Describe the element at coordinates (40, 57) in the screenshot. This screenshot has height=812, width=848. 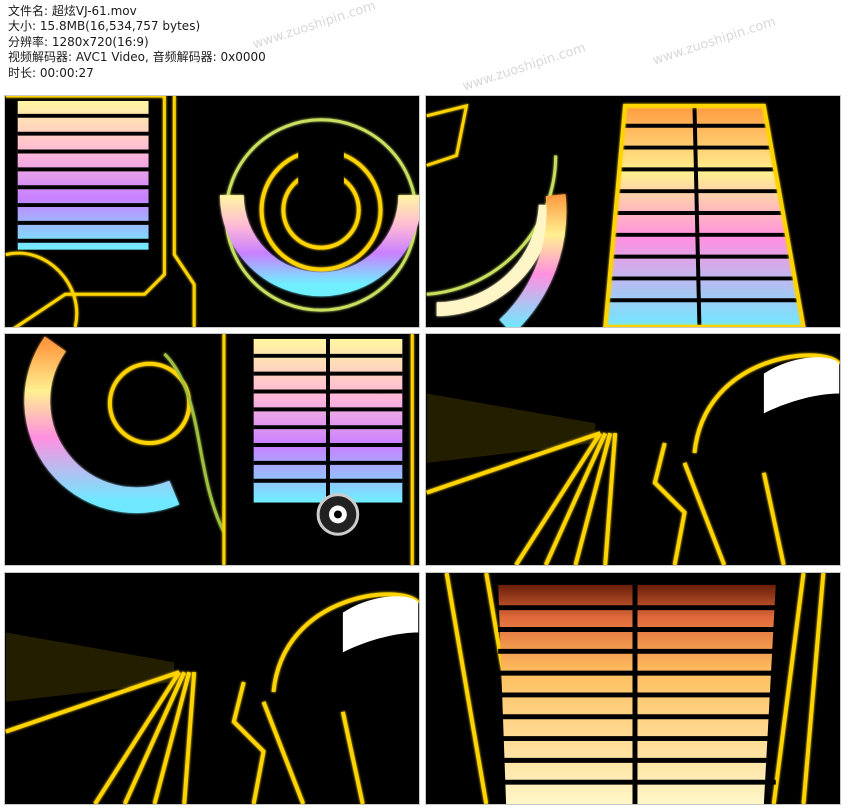
I see `codec-label: 视频解码器:` at that location.